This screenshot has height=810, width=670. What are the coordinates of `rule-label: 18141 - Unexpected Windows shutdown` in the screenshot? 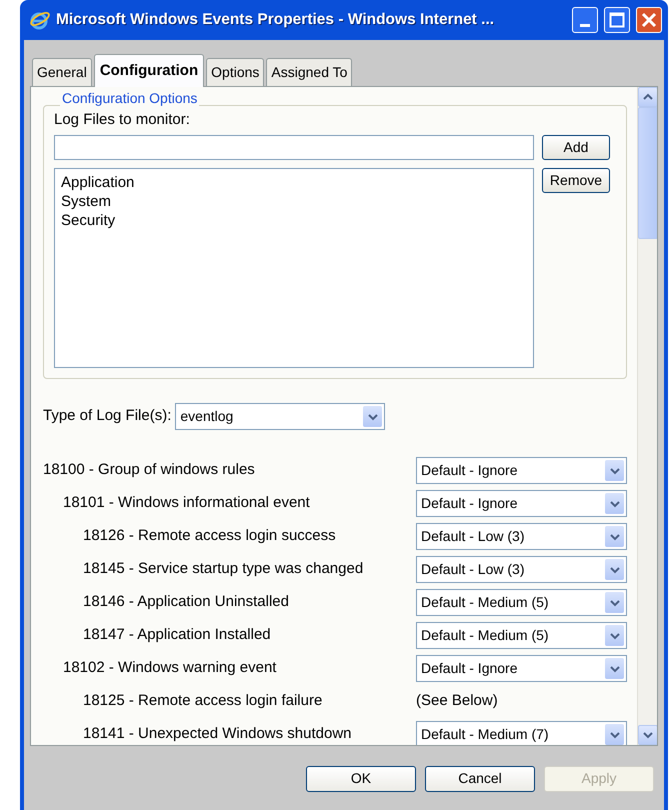 It's located at (217, 734).